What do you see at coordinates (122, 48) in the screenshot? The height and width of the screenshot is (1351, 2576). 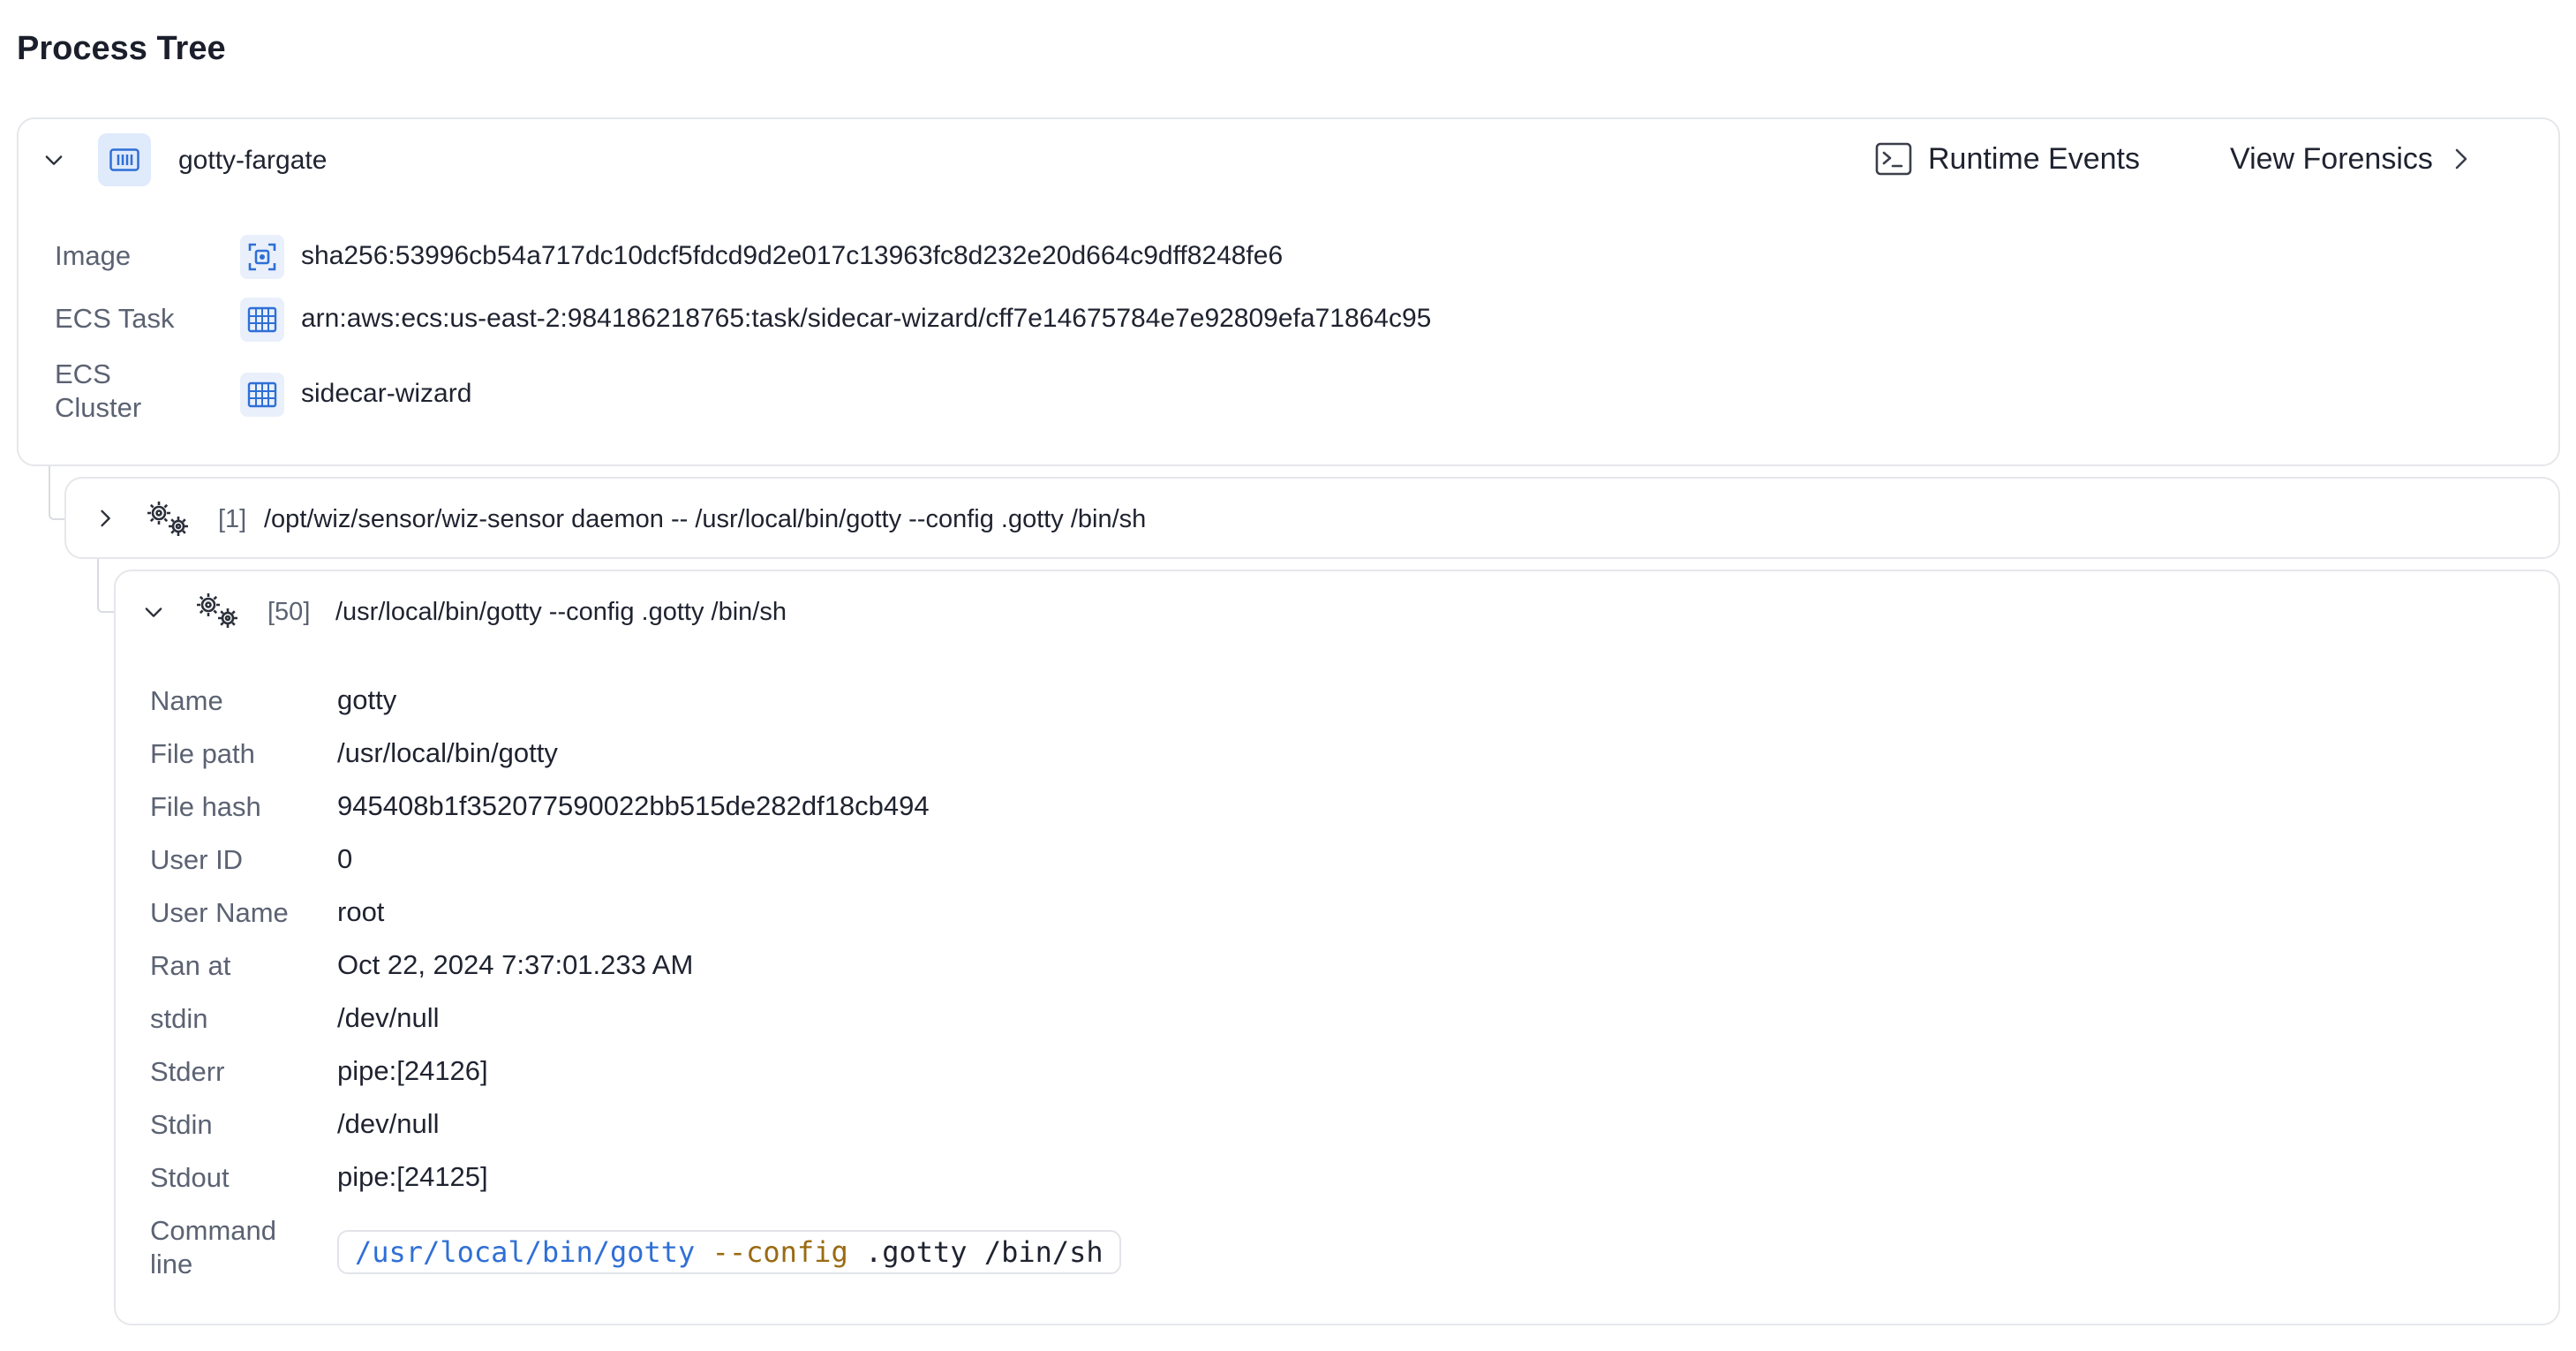 I see `page-title: Process Tree` at bounding box center [122, 48].